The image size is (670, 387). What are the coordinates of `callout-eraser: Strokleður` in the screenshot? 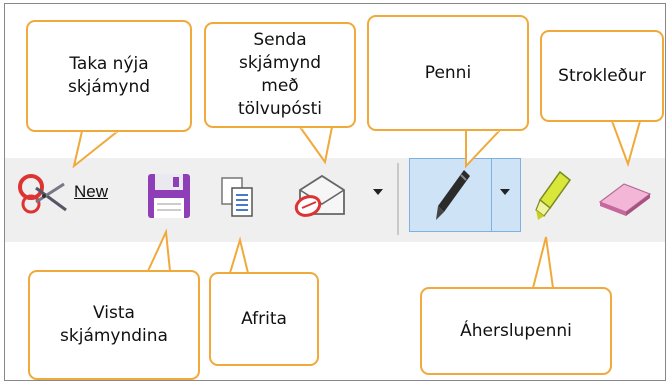 It's located at (602, 76).